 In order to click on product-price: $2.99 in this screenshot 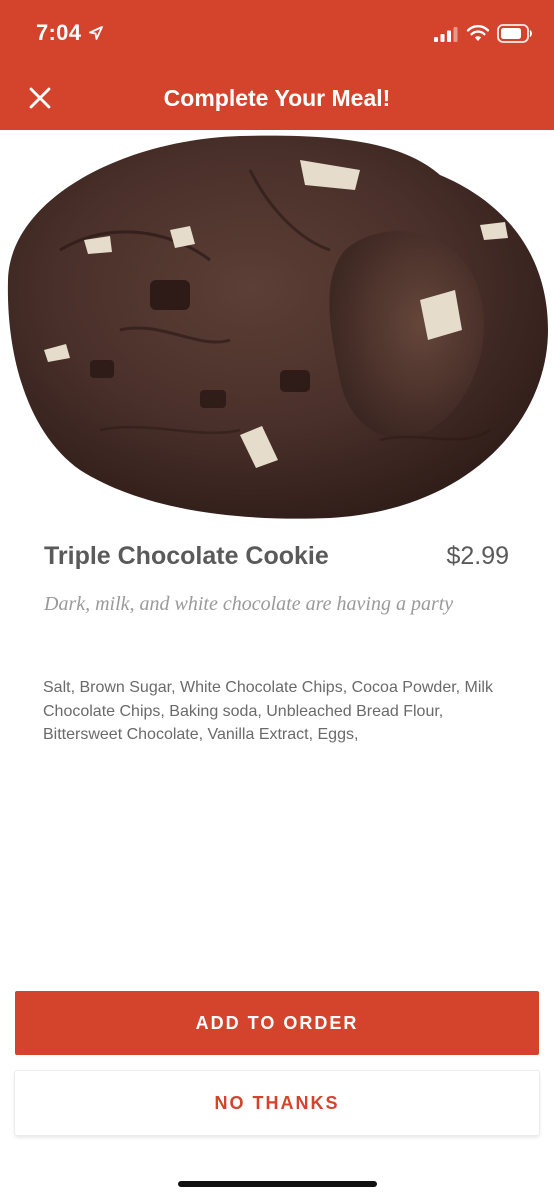, I will do `click(477, 556)`.